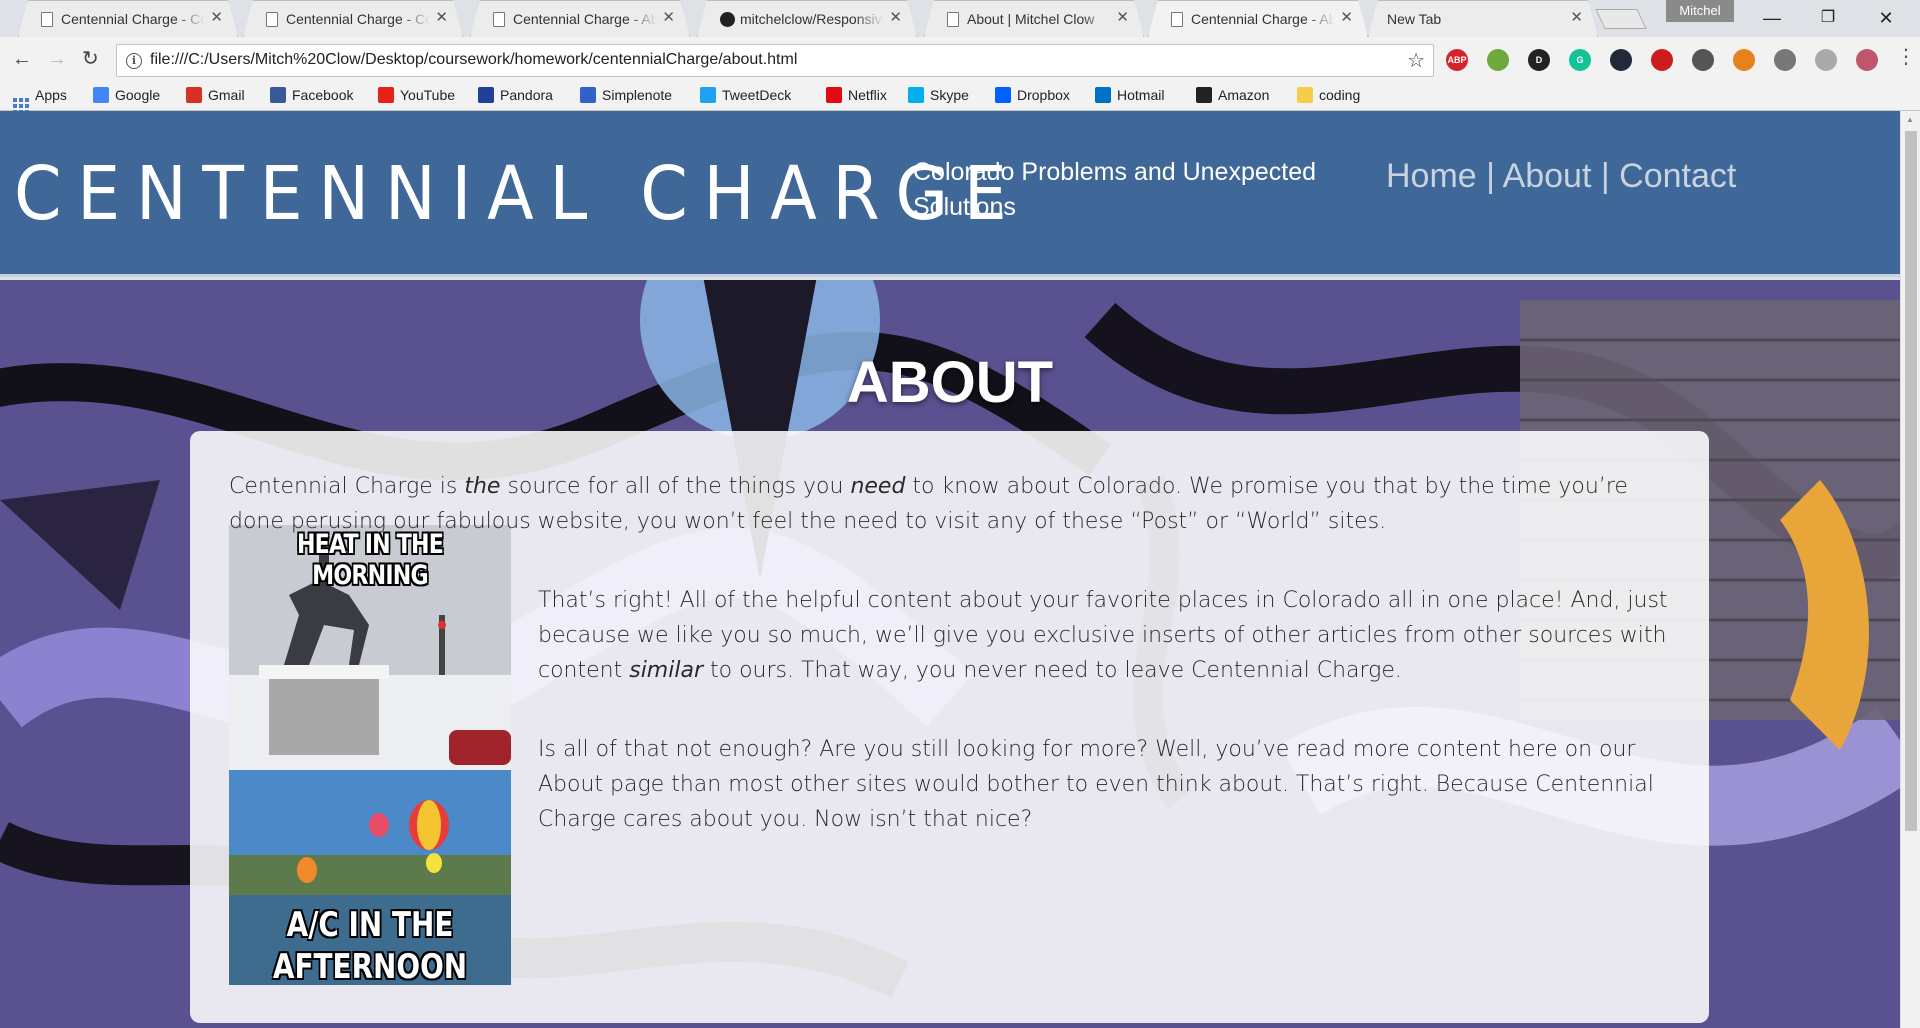  I want to click on page-scrollbar: ▲, so click(1910, 569).